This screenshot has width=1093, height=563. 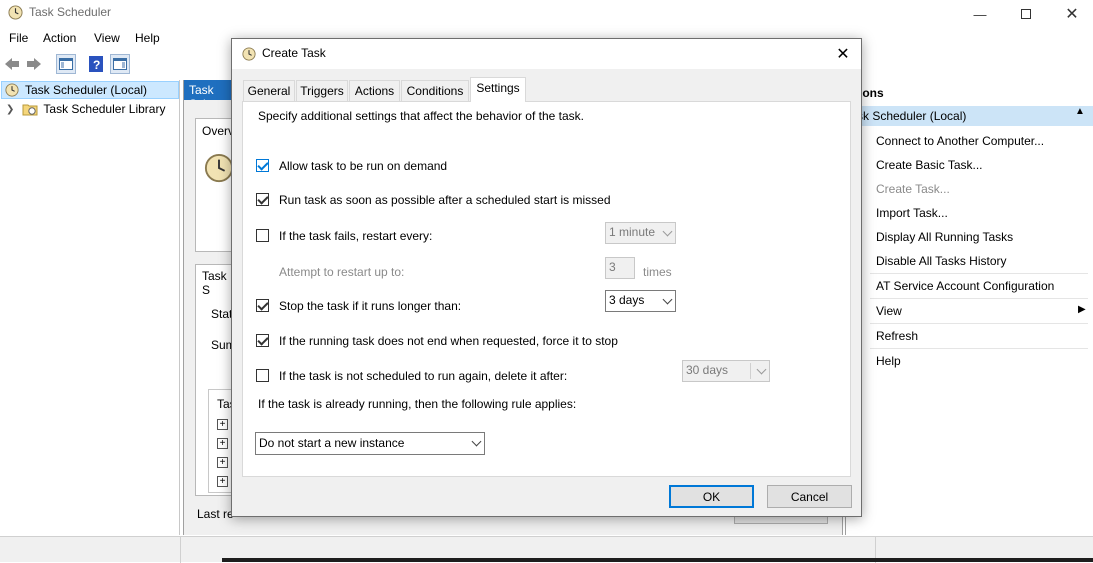 What do you see at coordinates (214, 283) in the screenshot?
I see `status-section-title: Task S` at bounding box center [214, 283].